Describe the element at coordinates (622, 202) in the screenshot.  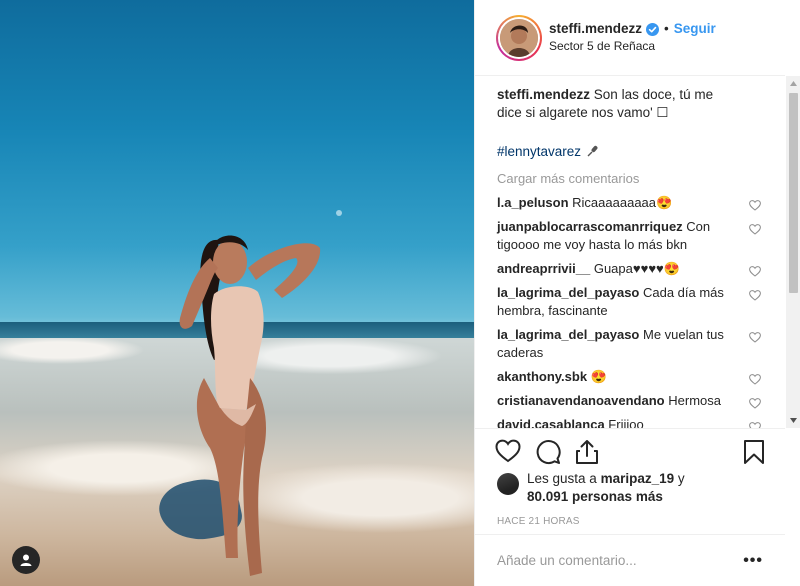
I see `comment-text: Ricaaaaaaaaa😍` at that location.